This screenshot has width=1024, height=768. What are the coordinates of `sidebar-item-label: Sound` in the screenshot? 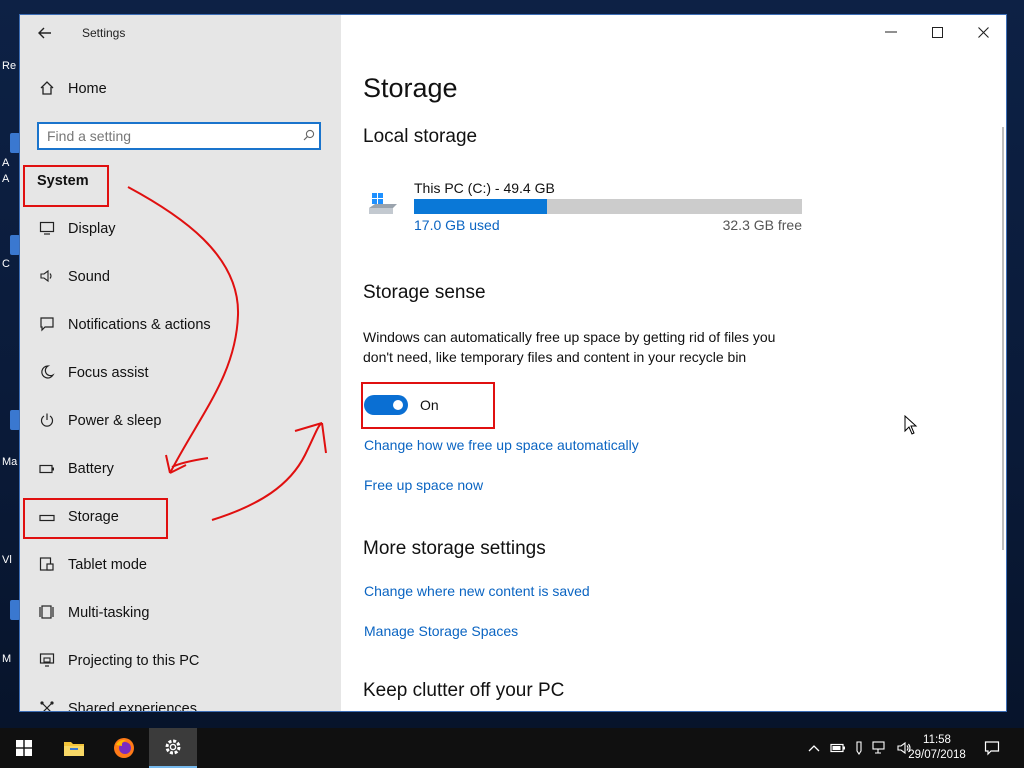 It's located at (89, 277).